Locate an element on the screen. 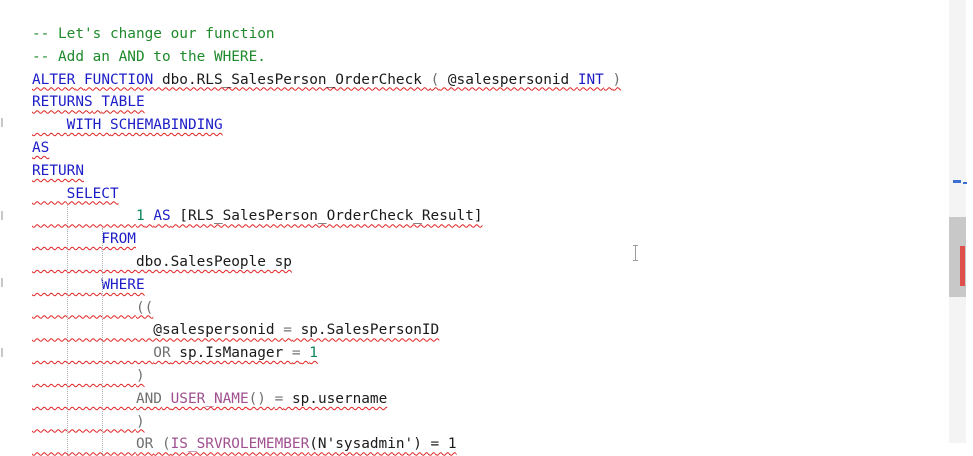  code-line: FROM is located at coordinates (84, 239).